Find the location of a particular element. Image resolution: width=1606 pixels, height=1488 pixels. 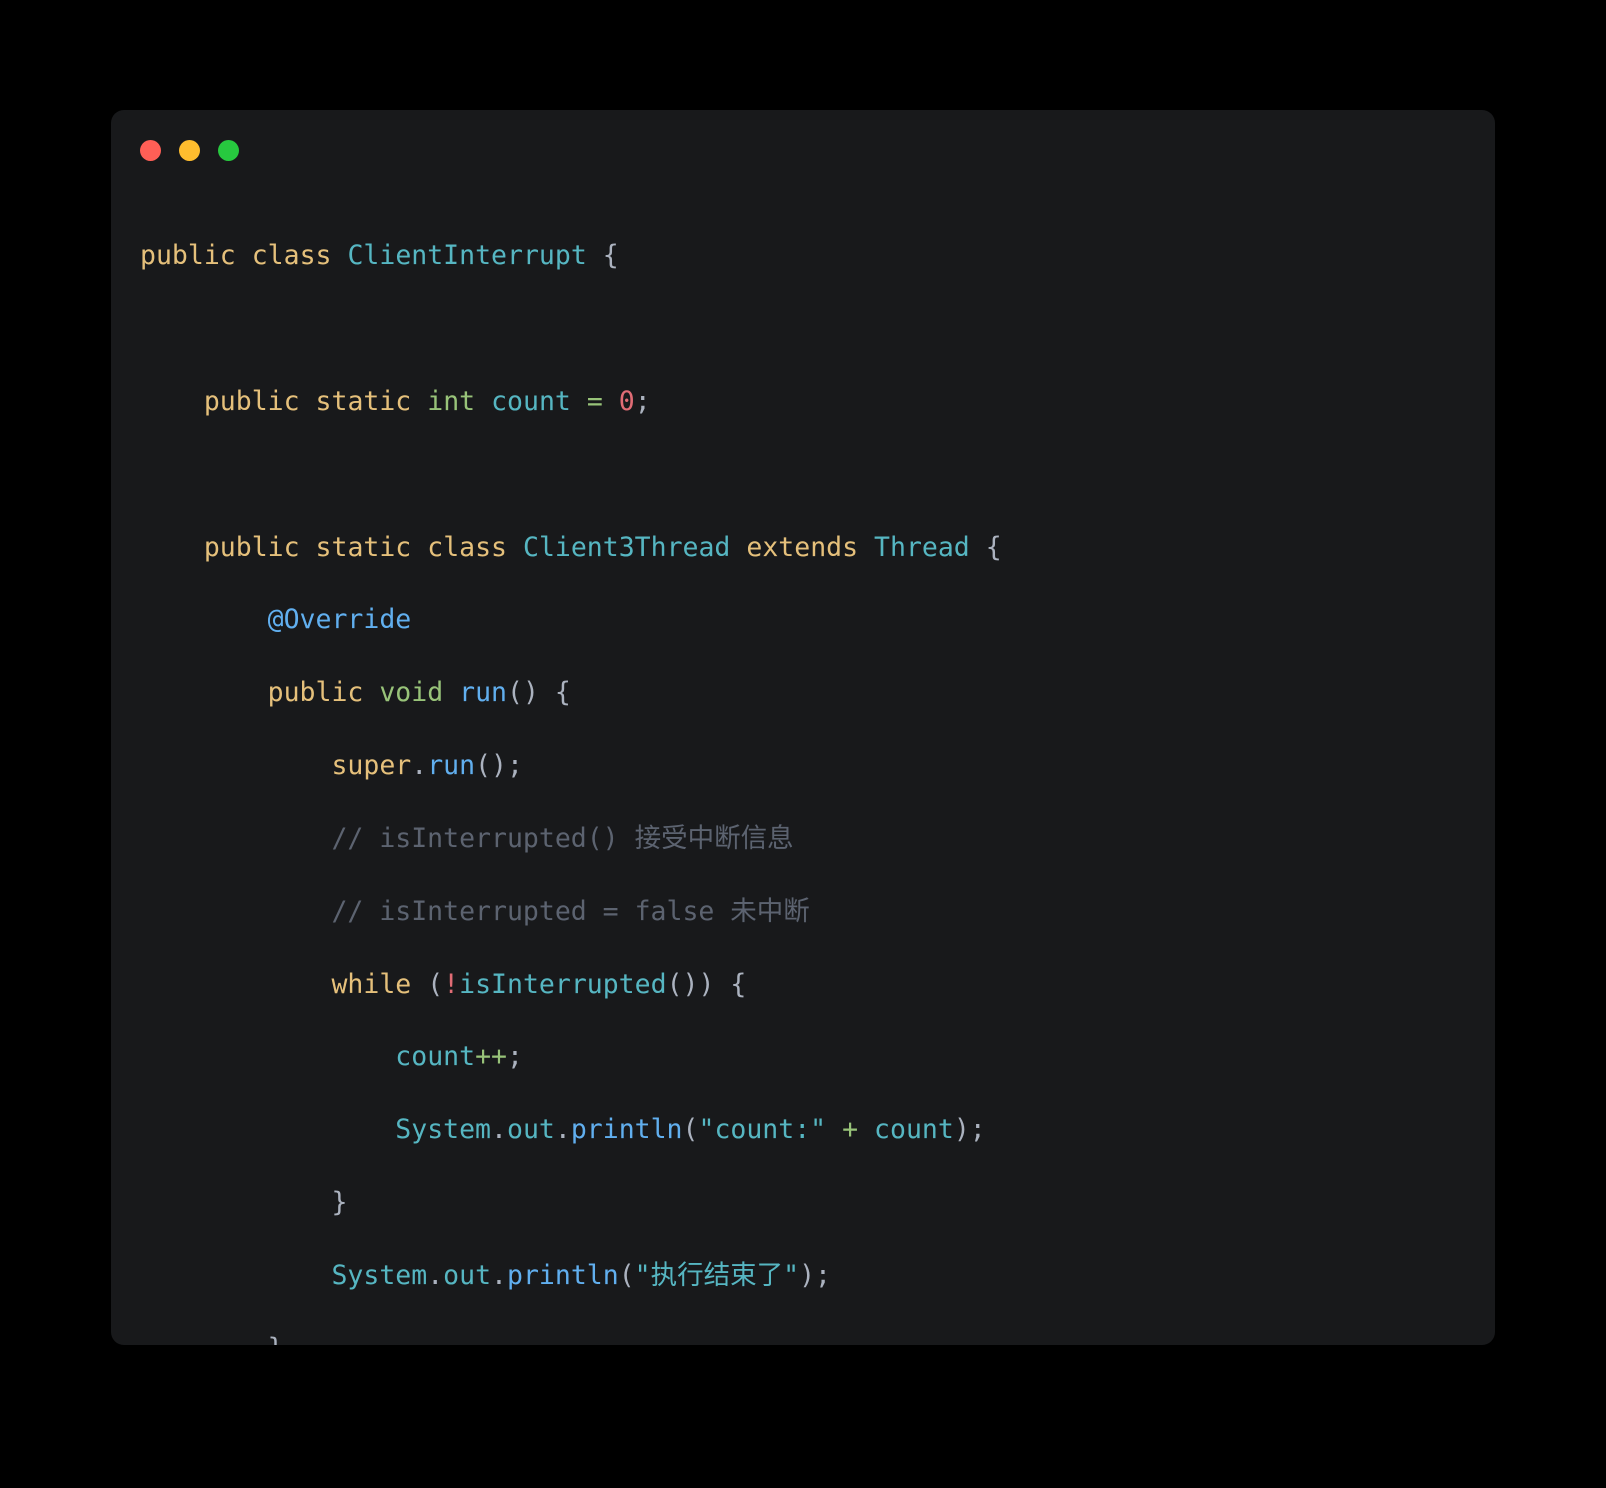

code-line: // isInterrupted = false 未中断 is located at coordinates (570, 911).